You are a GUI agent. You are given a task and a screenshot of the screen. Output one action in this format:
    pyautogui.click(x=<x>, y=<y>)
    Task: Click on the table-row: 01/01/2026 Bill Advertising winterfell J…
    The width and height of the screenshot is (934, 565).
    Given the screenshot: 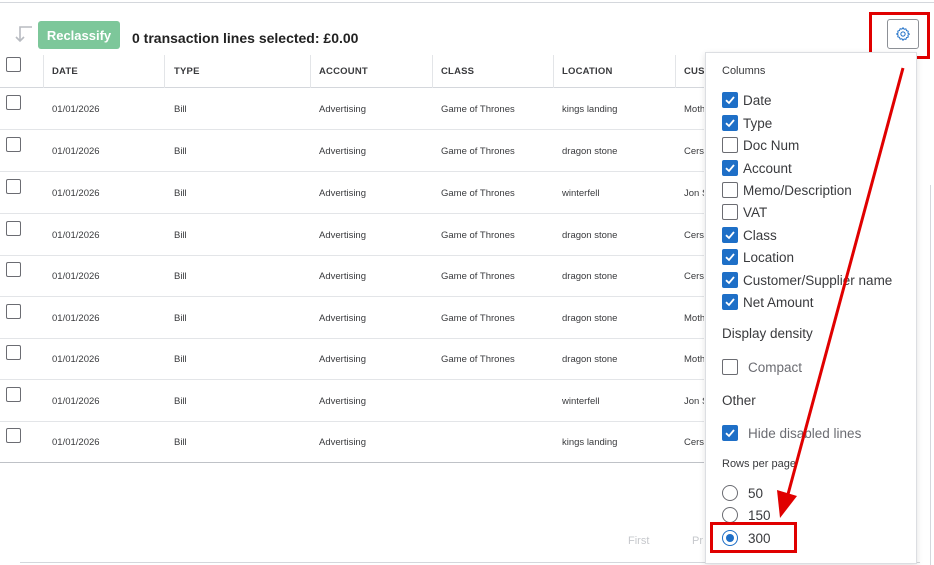 What is the action you would take?
    pyautogui.click(x=352, y=401)
    